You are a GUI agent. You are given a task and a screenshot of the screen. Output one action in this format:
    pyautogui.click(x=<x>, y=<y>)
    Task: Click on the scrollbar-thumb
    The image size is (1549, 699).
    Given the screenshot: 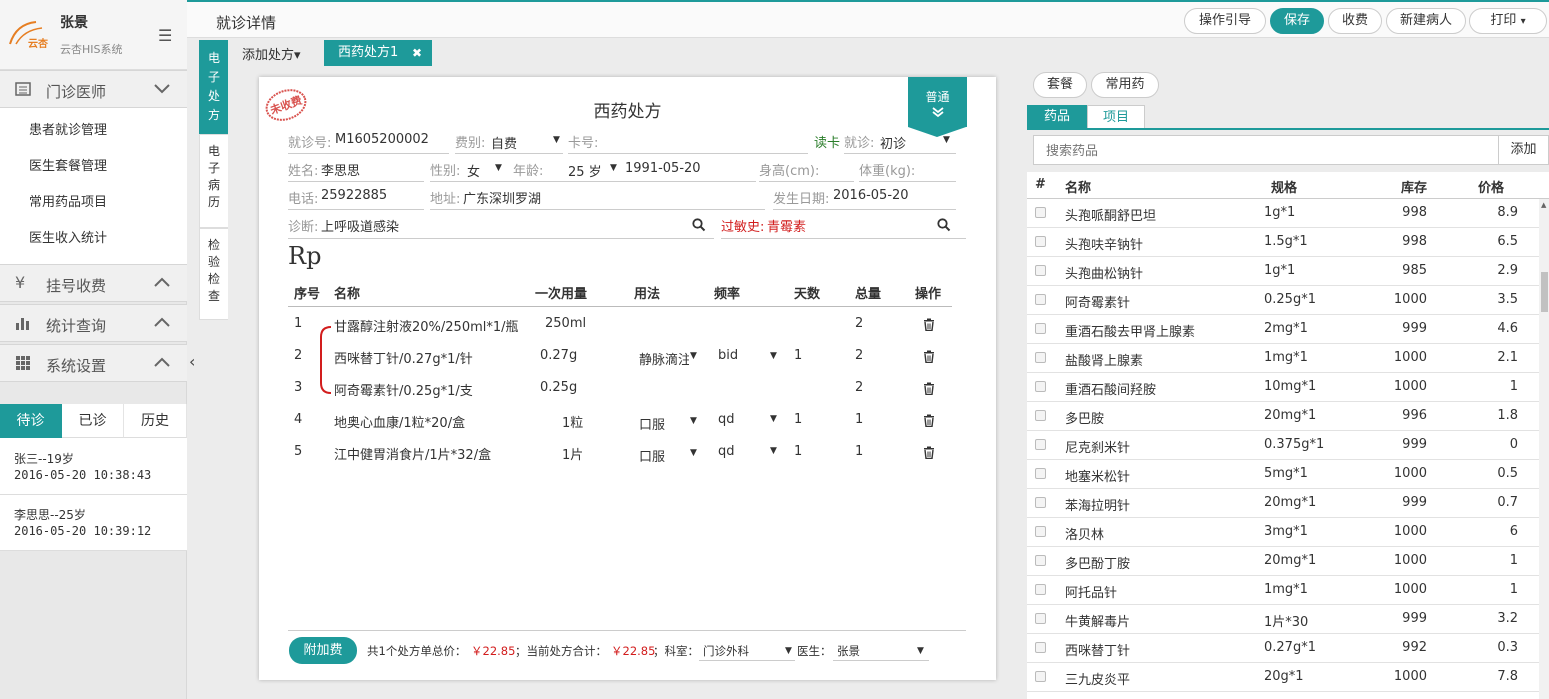 What is the action you would take?
    pyautogui.click(x=1544, y=292)
    